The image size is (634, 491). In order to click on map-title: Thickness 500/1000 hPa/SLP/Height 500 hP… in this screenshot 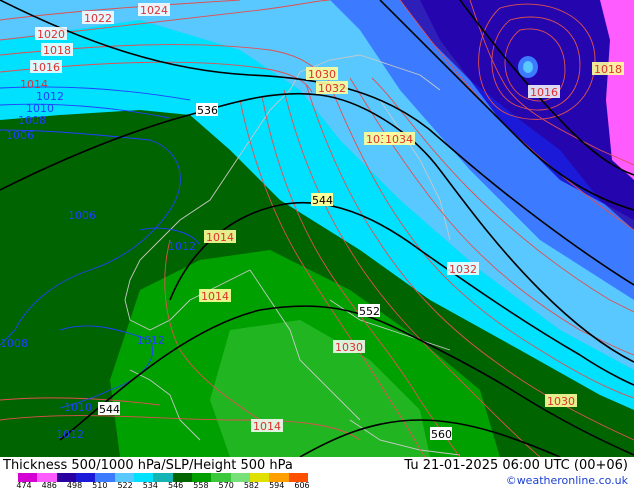, I will do `click(148, 465)`.